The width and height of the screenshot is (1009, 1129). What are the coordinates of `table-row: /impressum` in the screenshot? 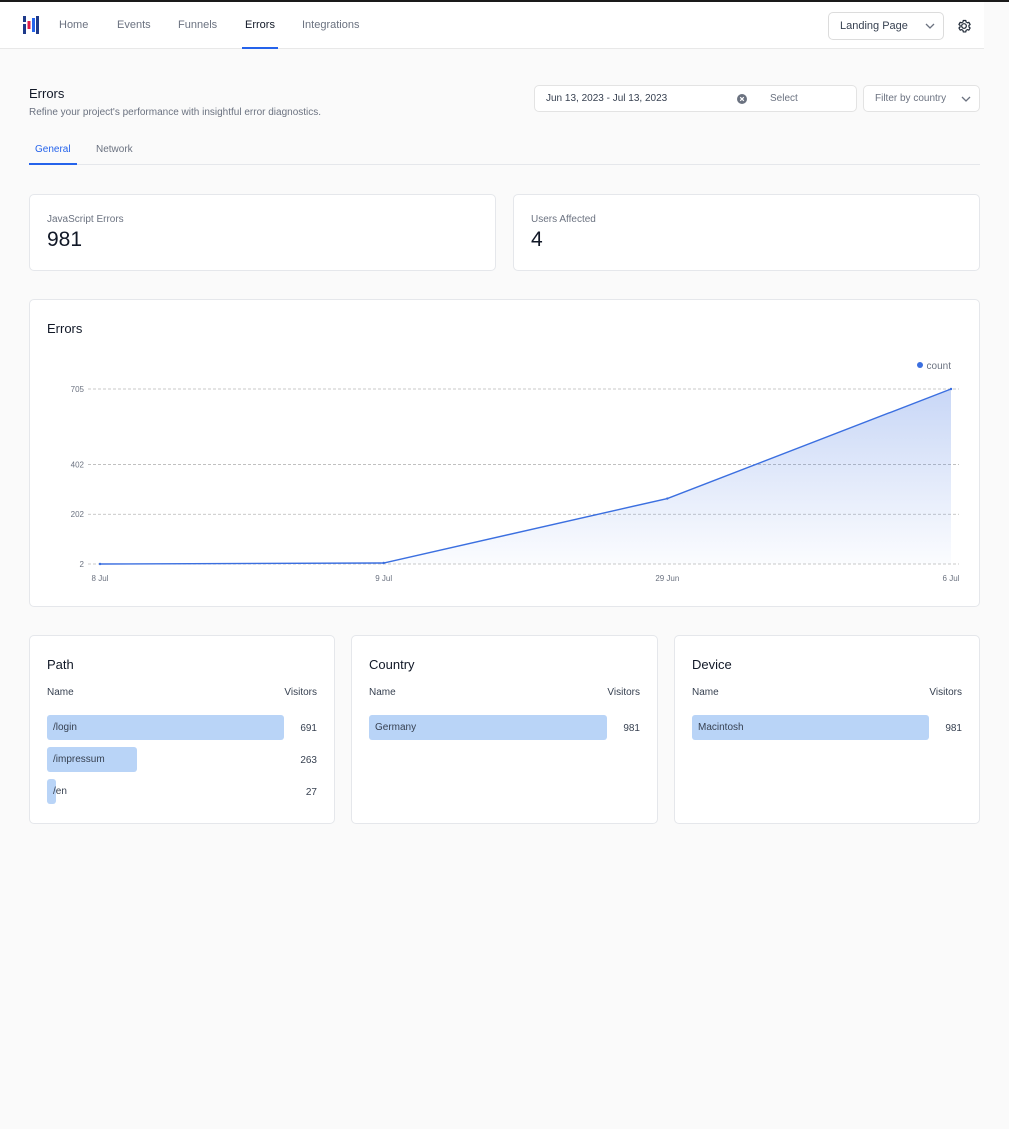 It's located at (165, 759).